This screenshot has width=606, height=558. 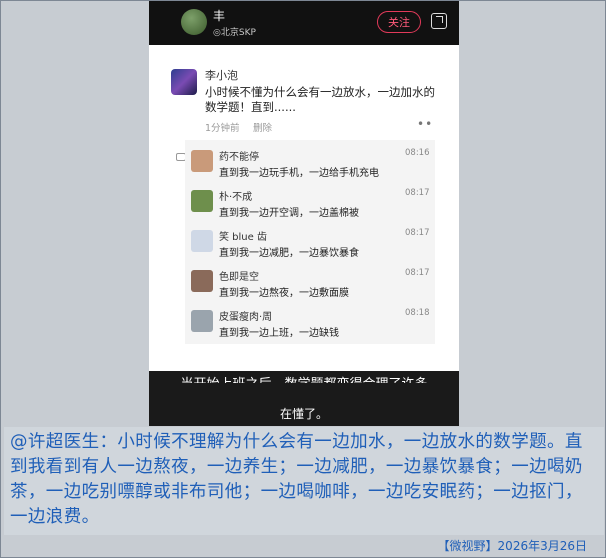 What do you see at coordinates (243, 237) in the screenshot?
I see `comment-author: 笑 blue 齿` at bounding box center [243, 237].